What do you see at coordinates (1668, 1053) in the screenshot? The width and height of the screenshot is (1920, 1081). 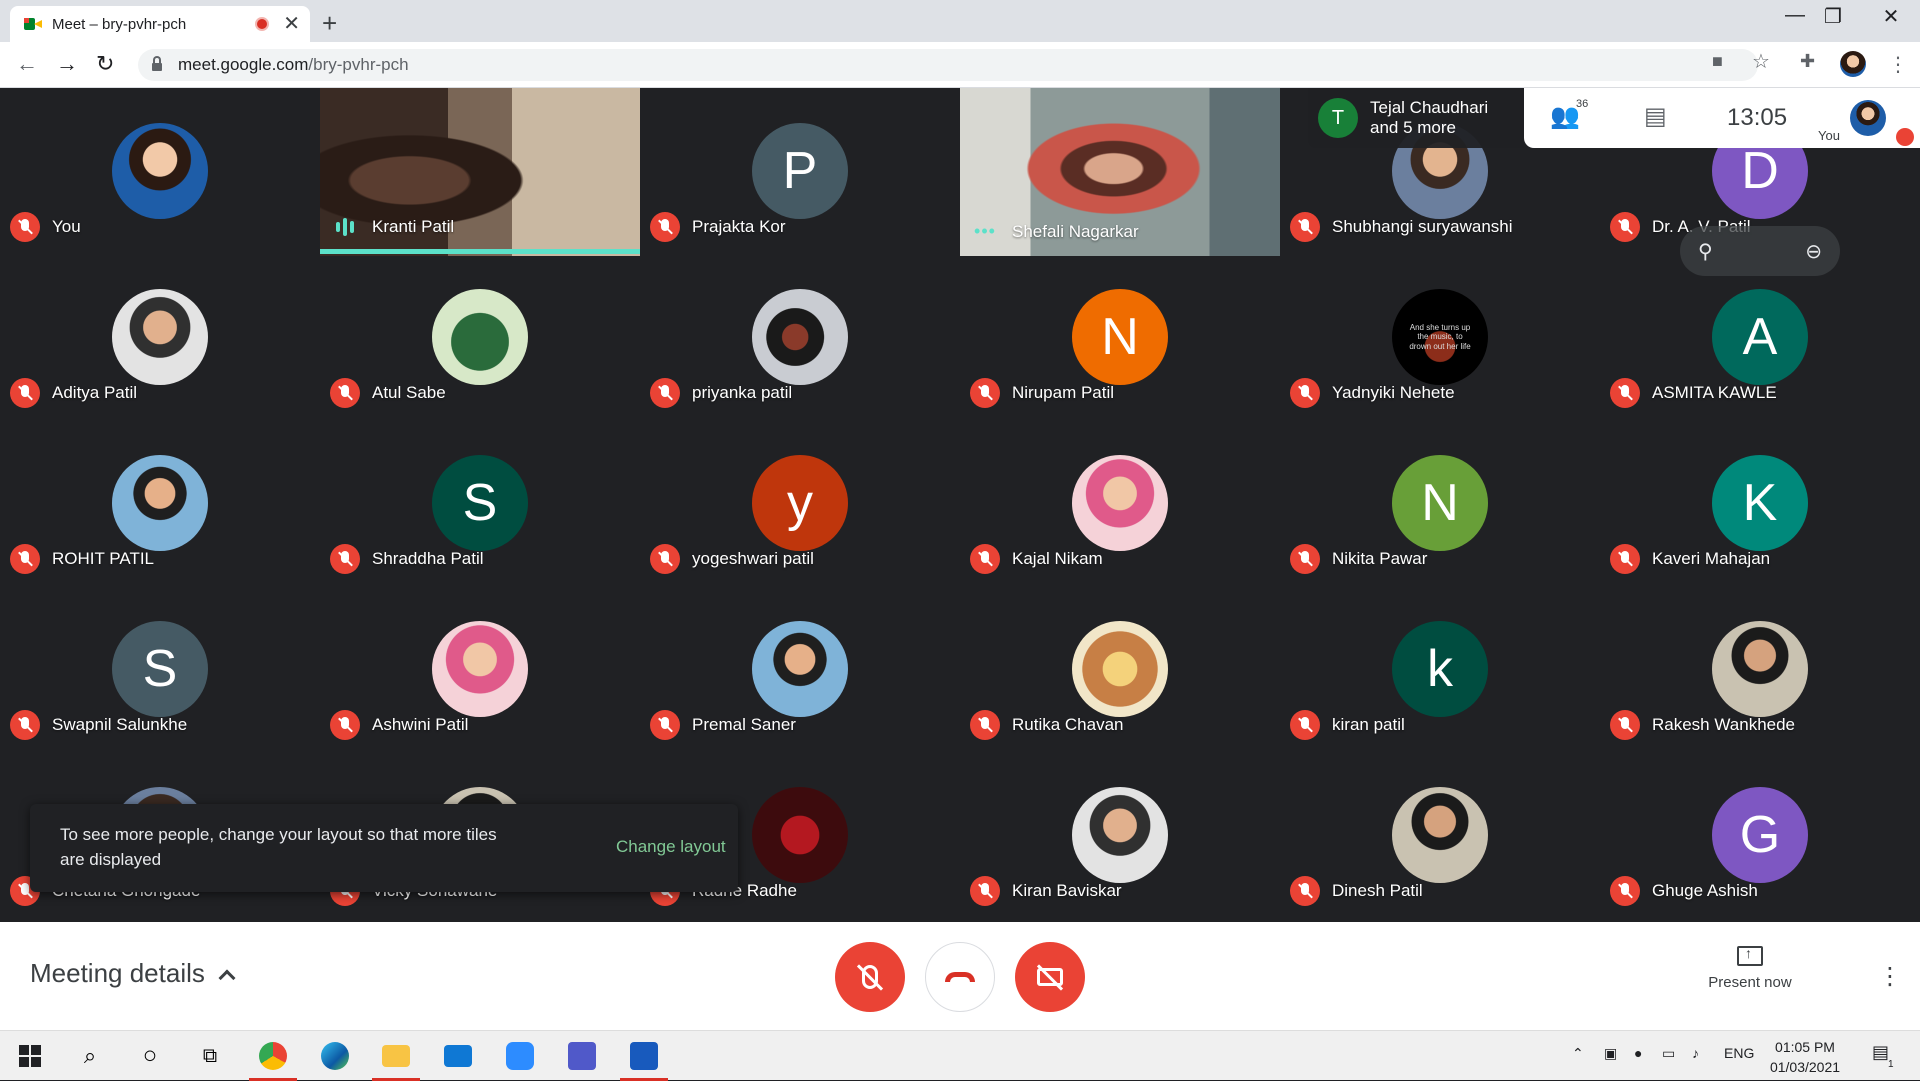 I see `network-icon: ▭` at bounding box center [1668, 1053].